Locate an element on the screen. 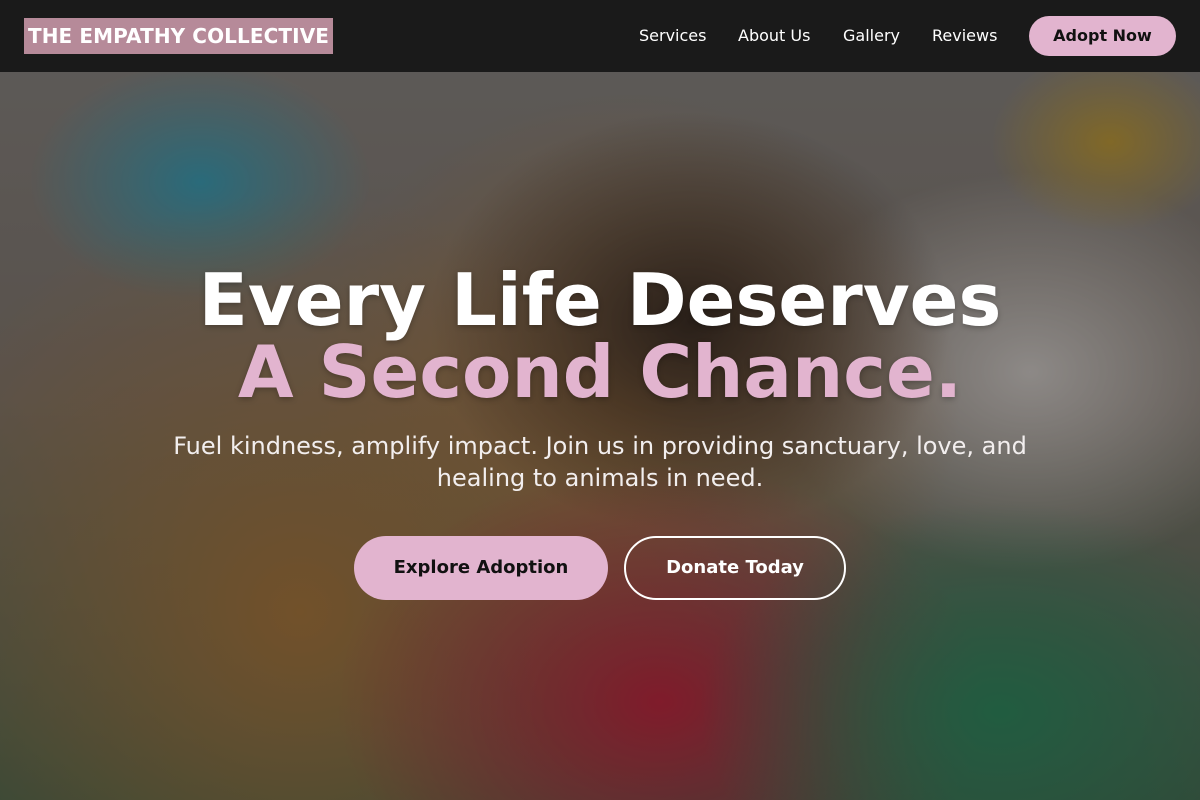 This screenshot has height=800, width=1200. explore-adoption-button: Explore Adoption is located at coordinates (481, 568).